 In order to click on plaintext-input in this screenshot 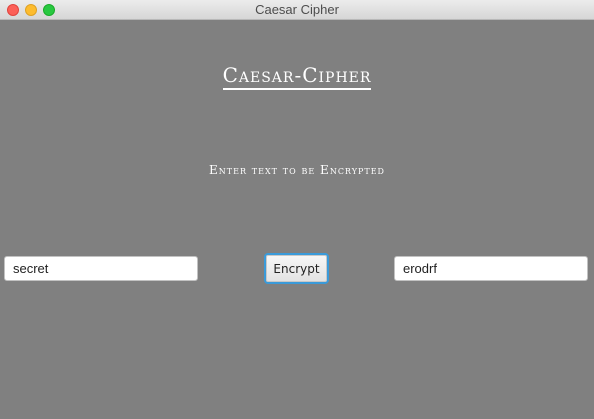, I will do `click(101, 268)`.